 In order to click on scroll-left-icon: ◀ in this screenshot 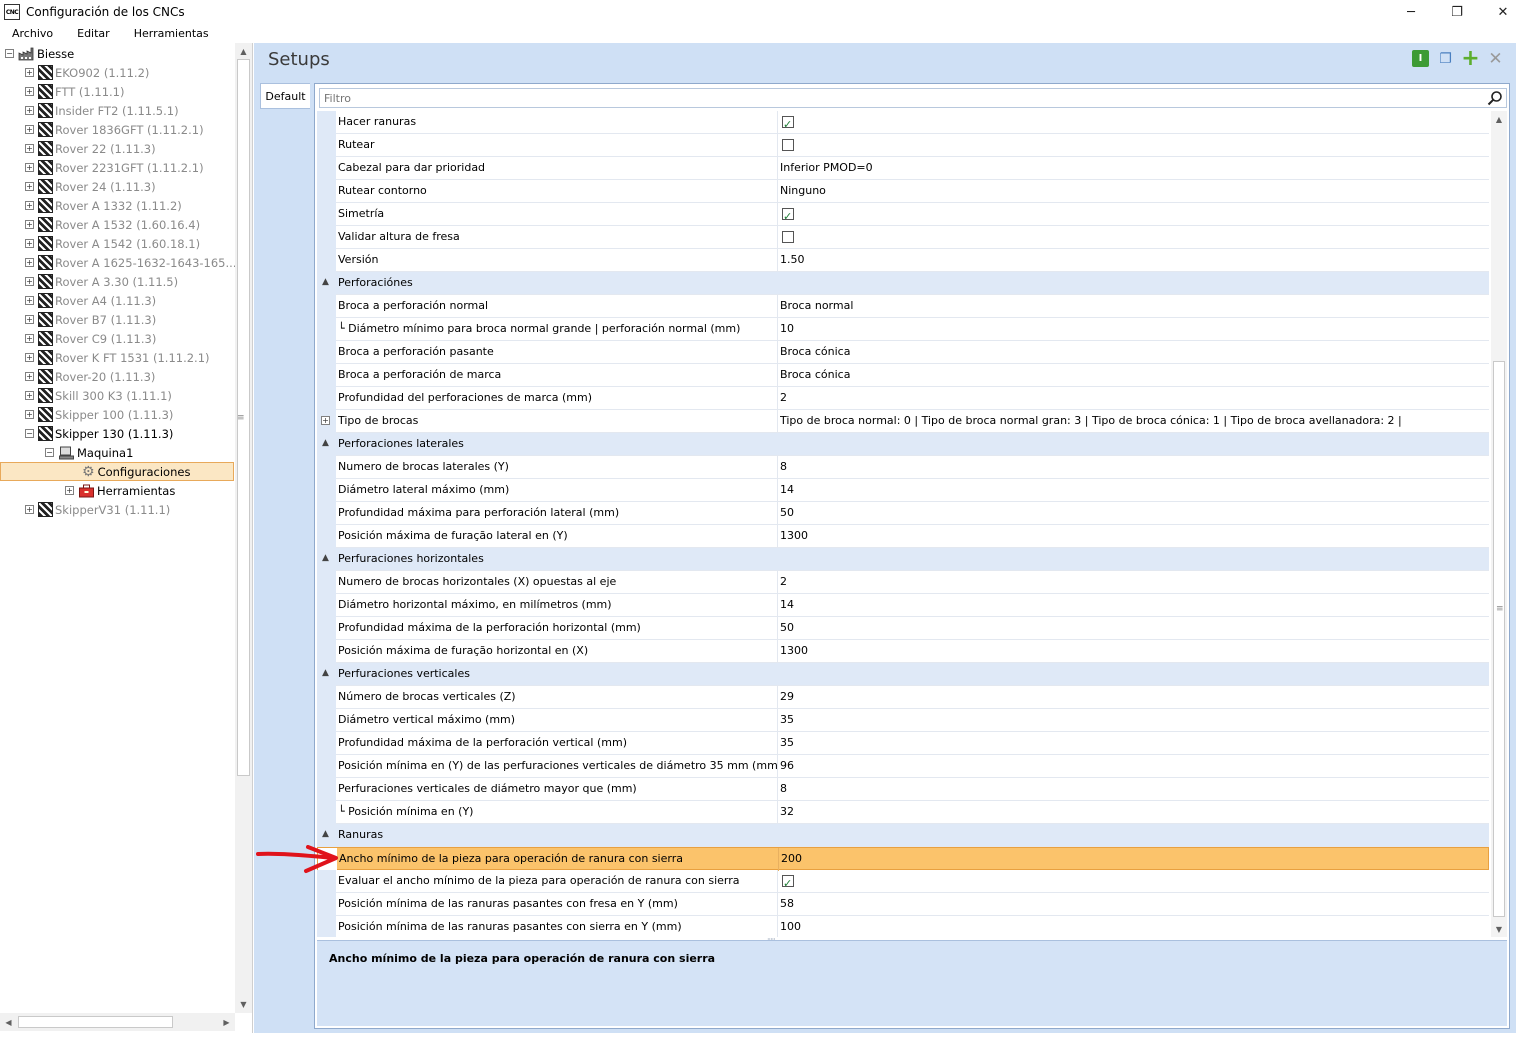, I will do `click(8, 1022)`.